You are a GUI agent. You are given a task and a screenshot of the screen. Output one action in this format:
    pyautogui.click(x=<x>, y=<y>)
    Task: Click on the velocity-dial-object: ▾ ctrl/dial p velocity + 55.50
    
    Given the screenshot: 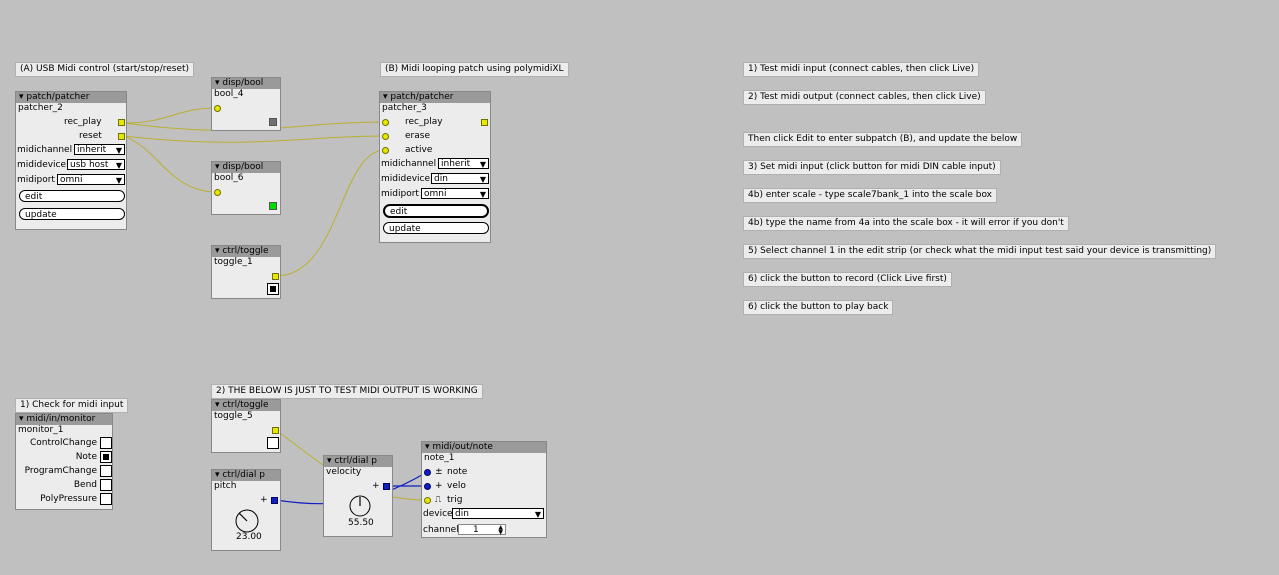 What is the action you would take?
    pyautogui.click(x=358, y=496)
    